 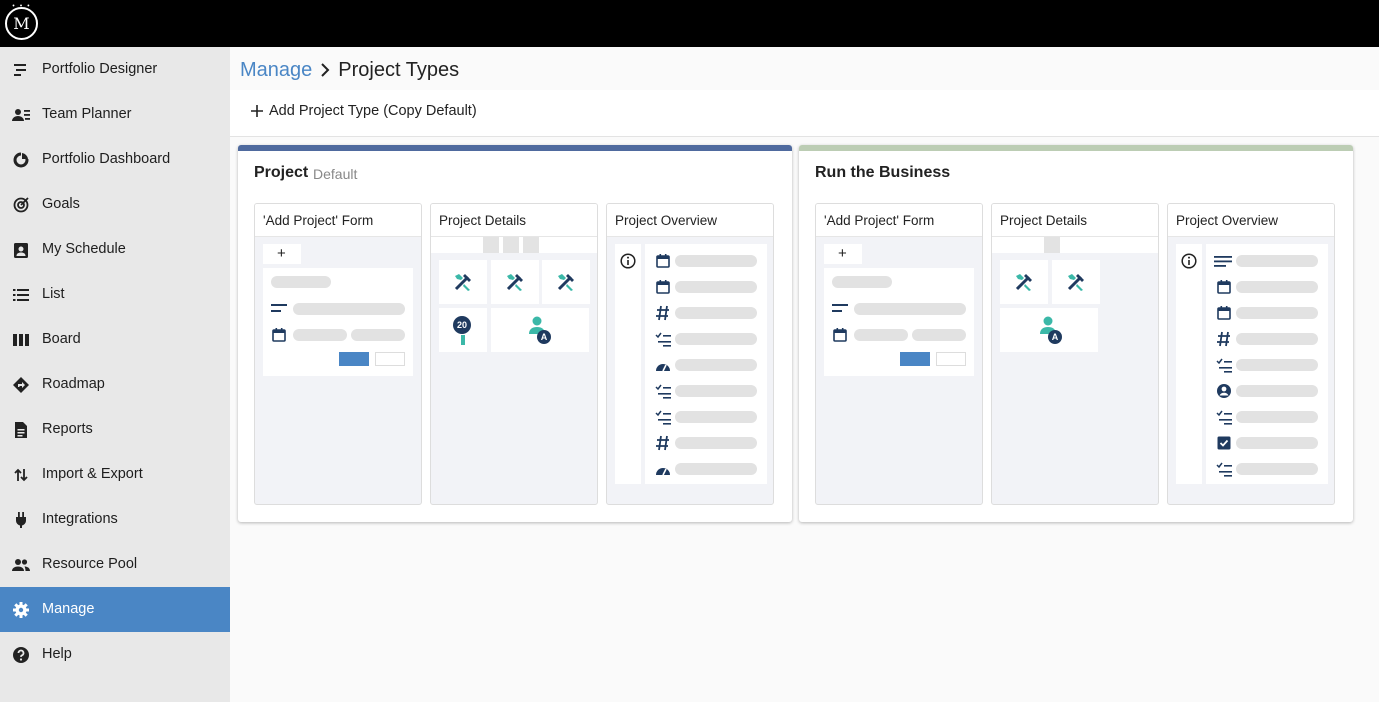 I want to click on breadcrumb-manage-link: Manage, so click(x=276, y=70).